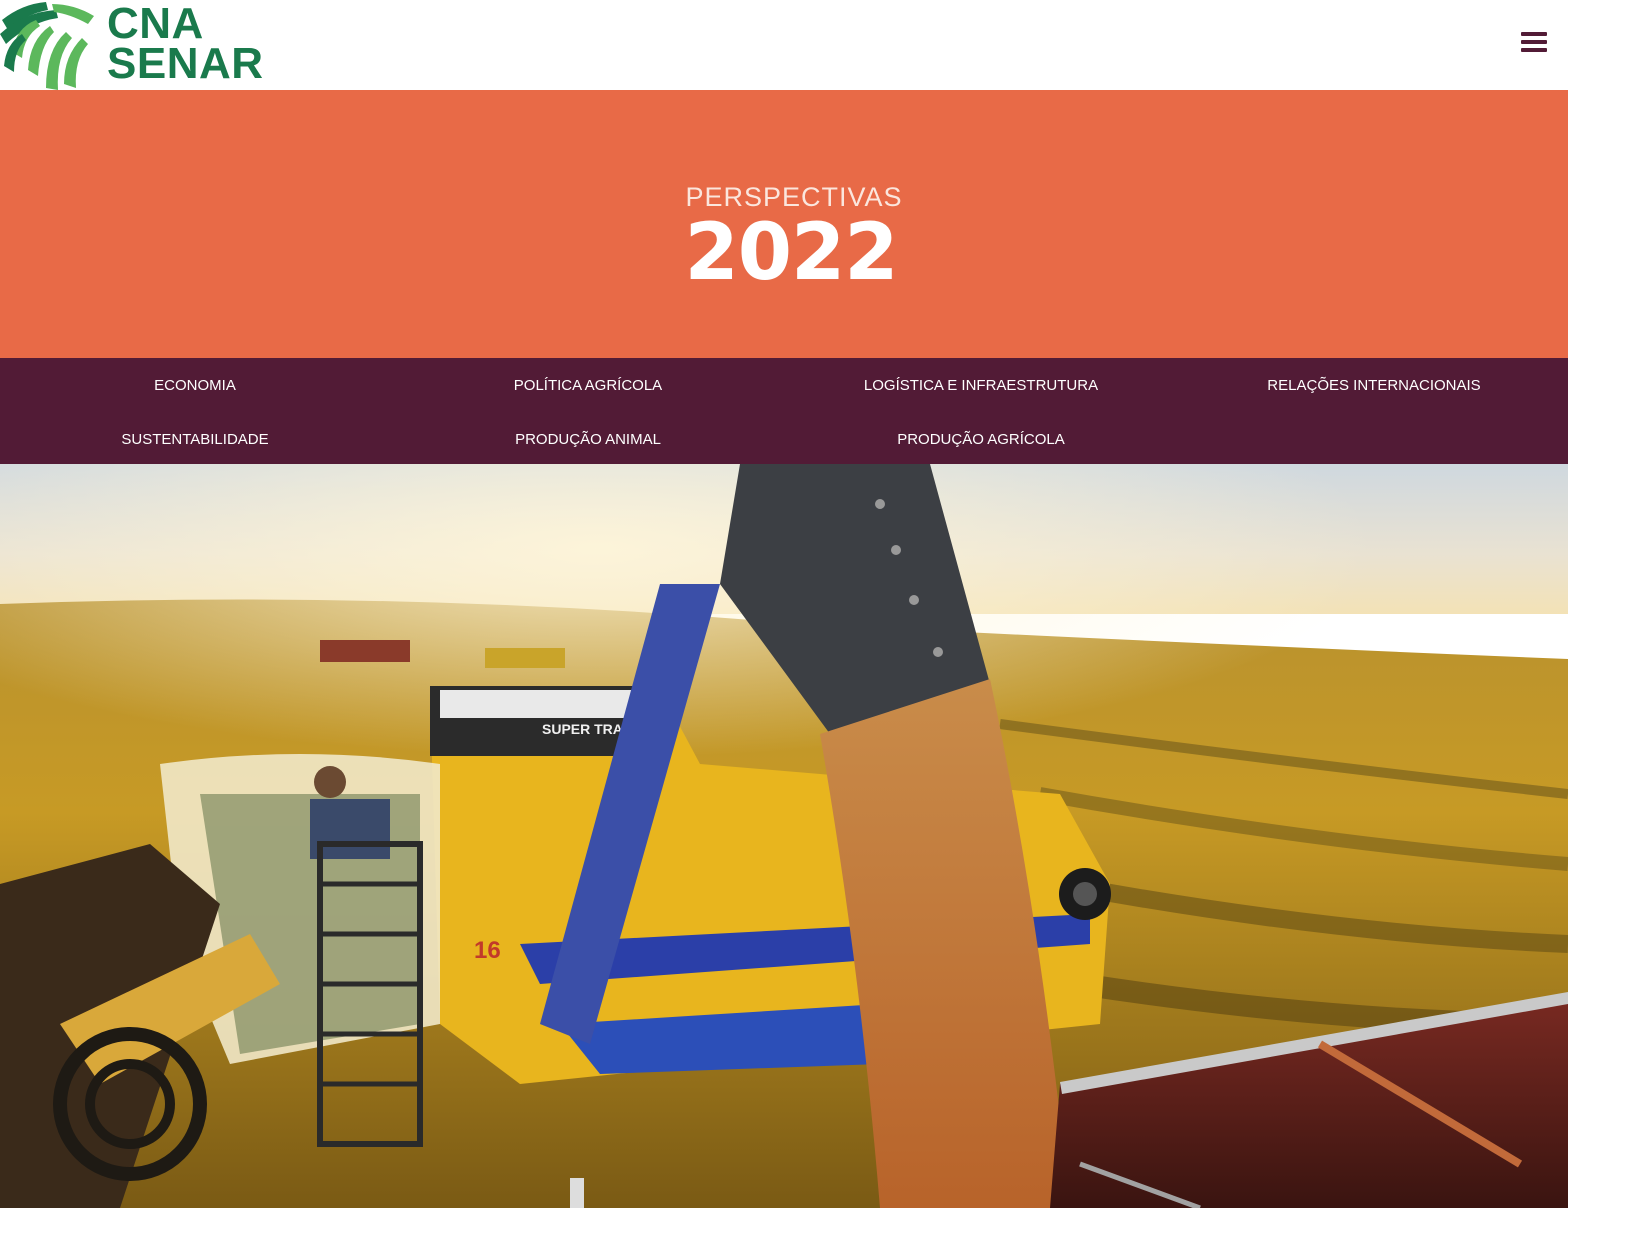  I want to click on nav-item-sustentabilidade: SUSTENTABILIDADE, so click(195, 439).